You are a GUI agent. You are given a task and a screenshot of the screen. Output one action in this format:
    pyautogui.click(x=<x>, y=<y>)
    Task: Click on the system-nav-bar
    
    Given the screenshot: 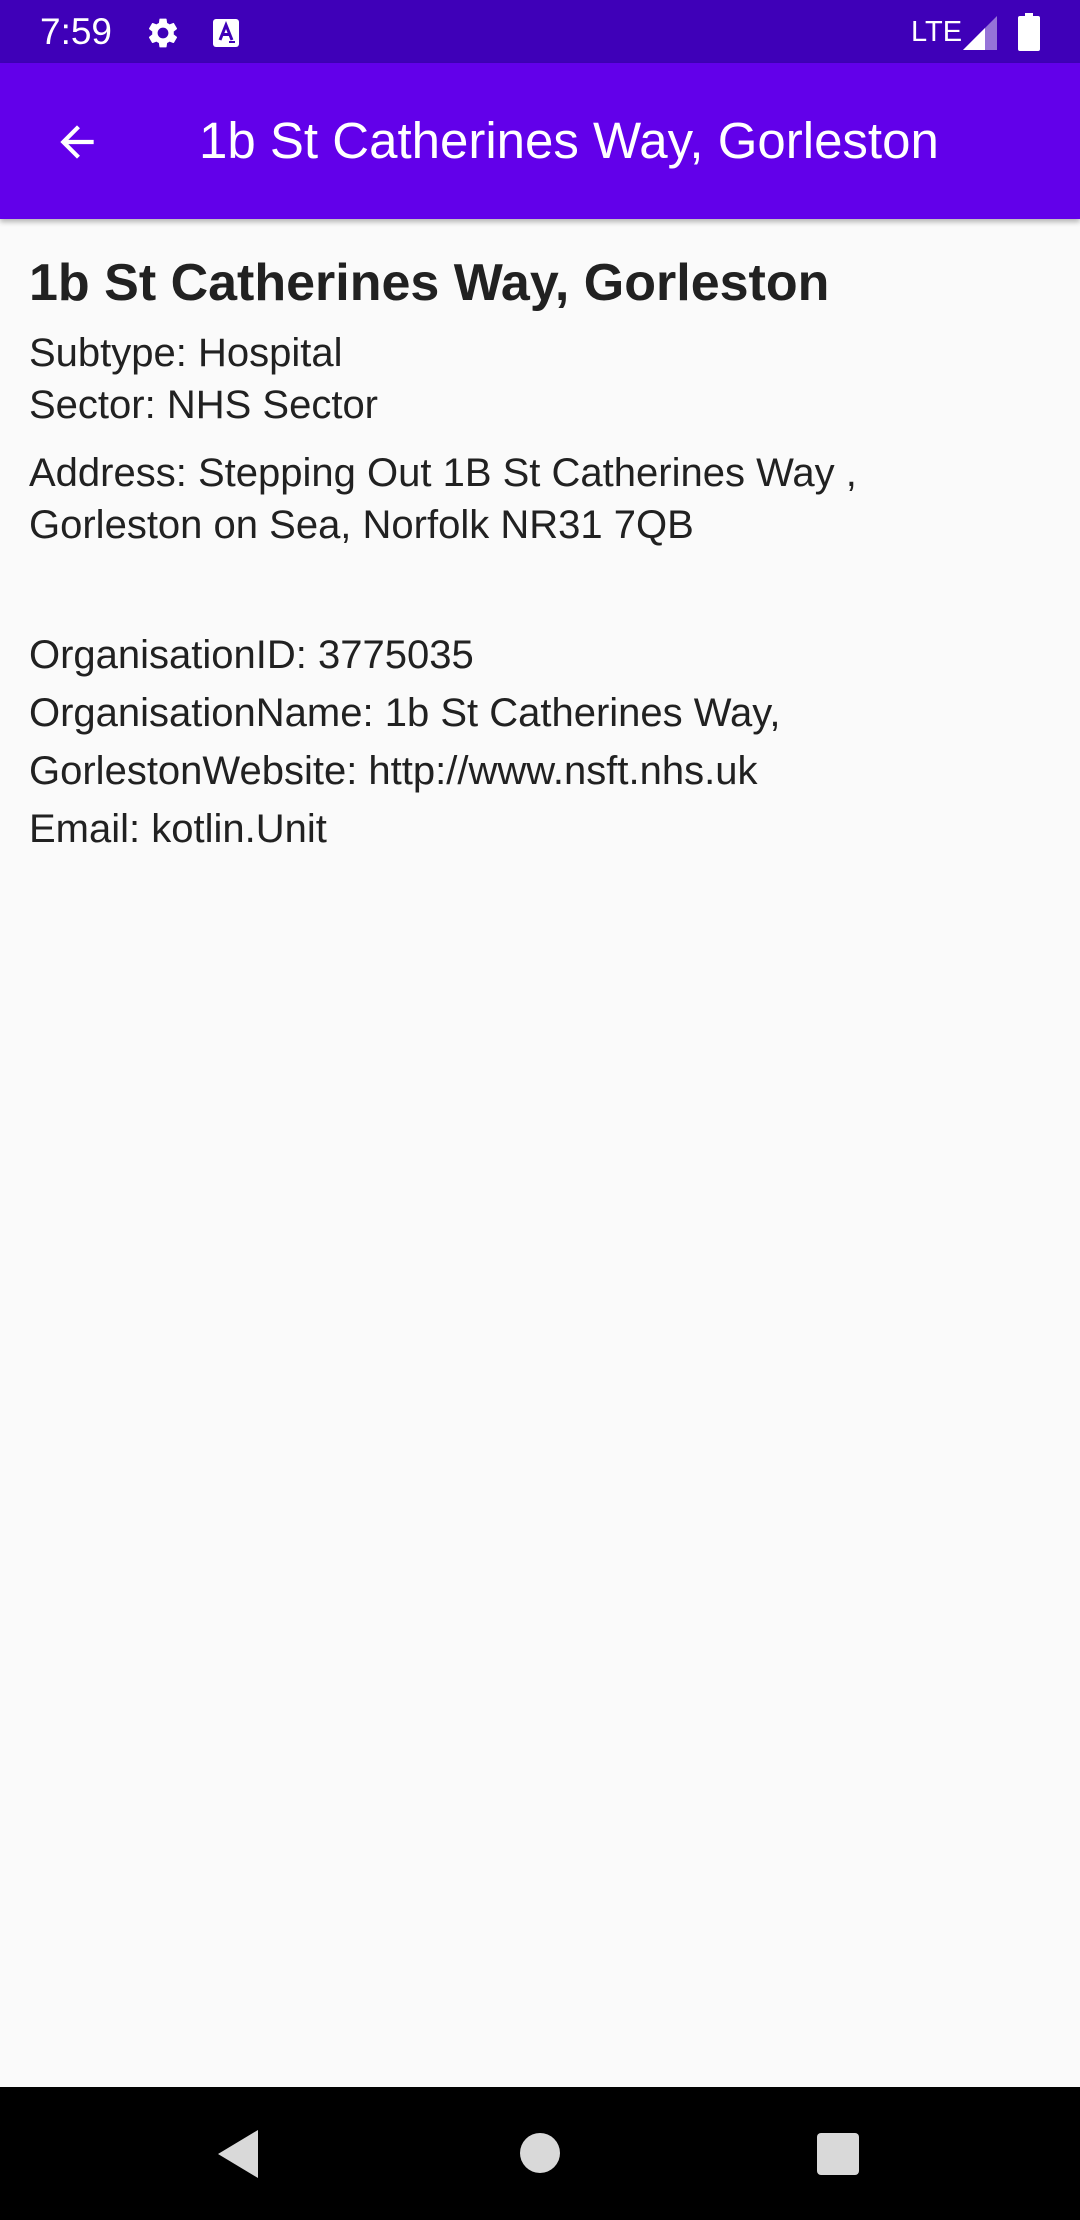 What is the action you would take?
    pyautogui.click(x=540, y=2153)
    